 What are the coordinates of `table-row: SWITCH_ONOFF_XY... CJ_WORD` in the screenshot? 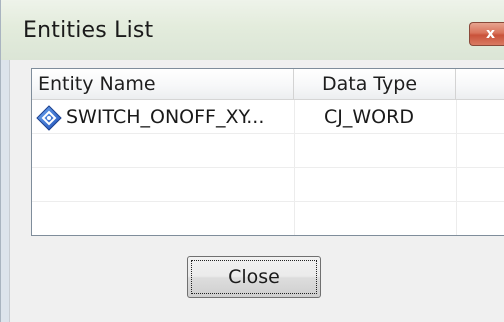 It's located at (268, 117).